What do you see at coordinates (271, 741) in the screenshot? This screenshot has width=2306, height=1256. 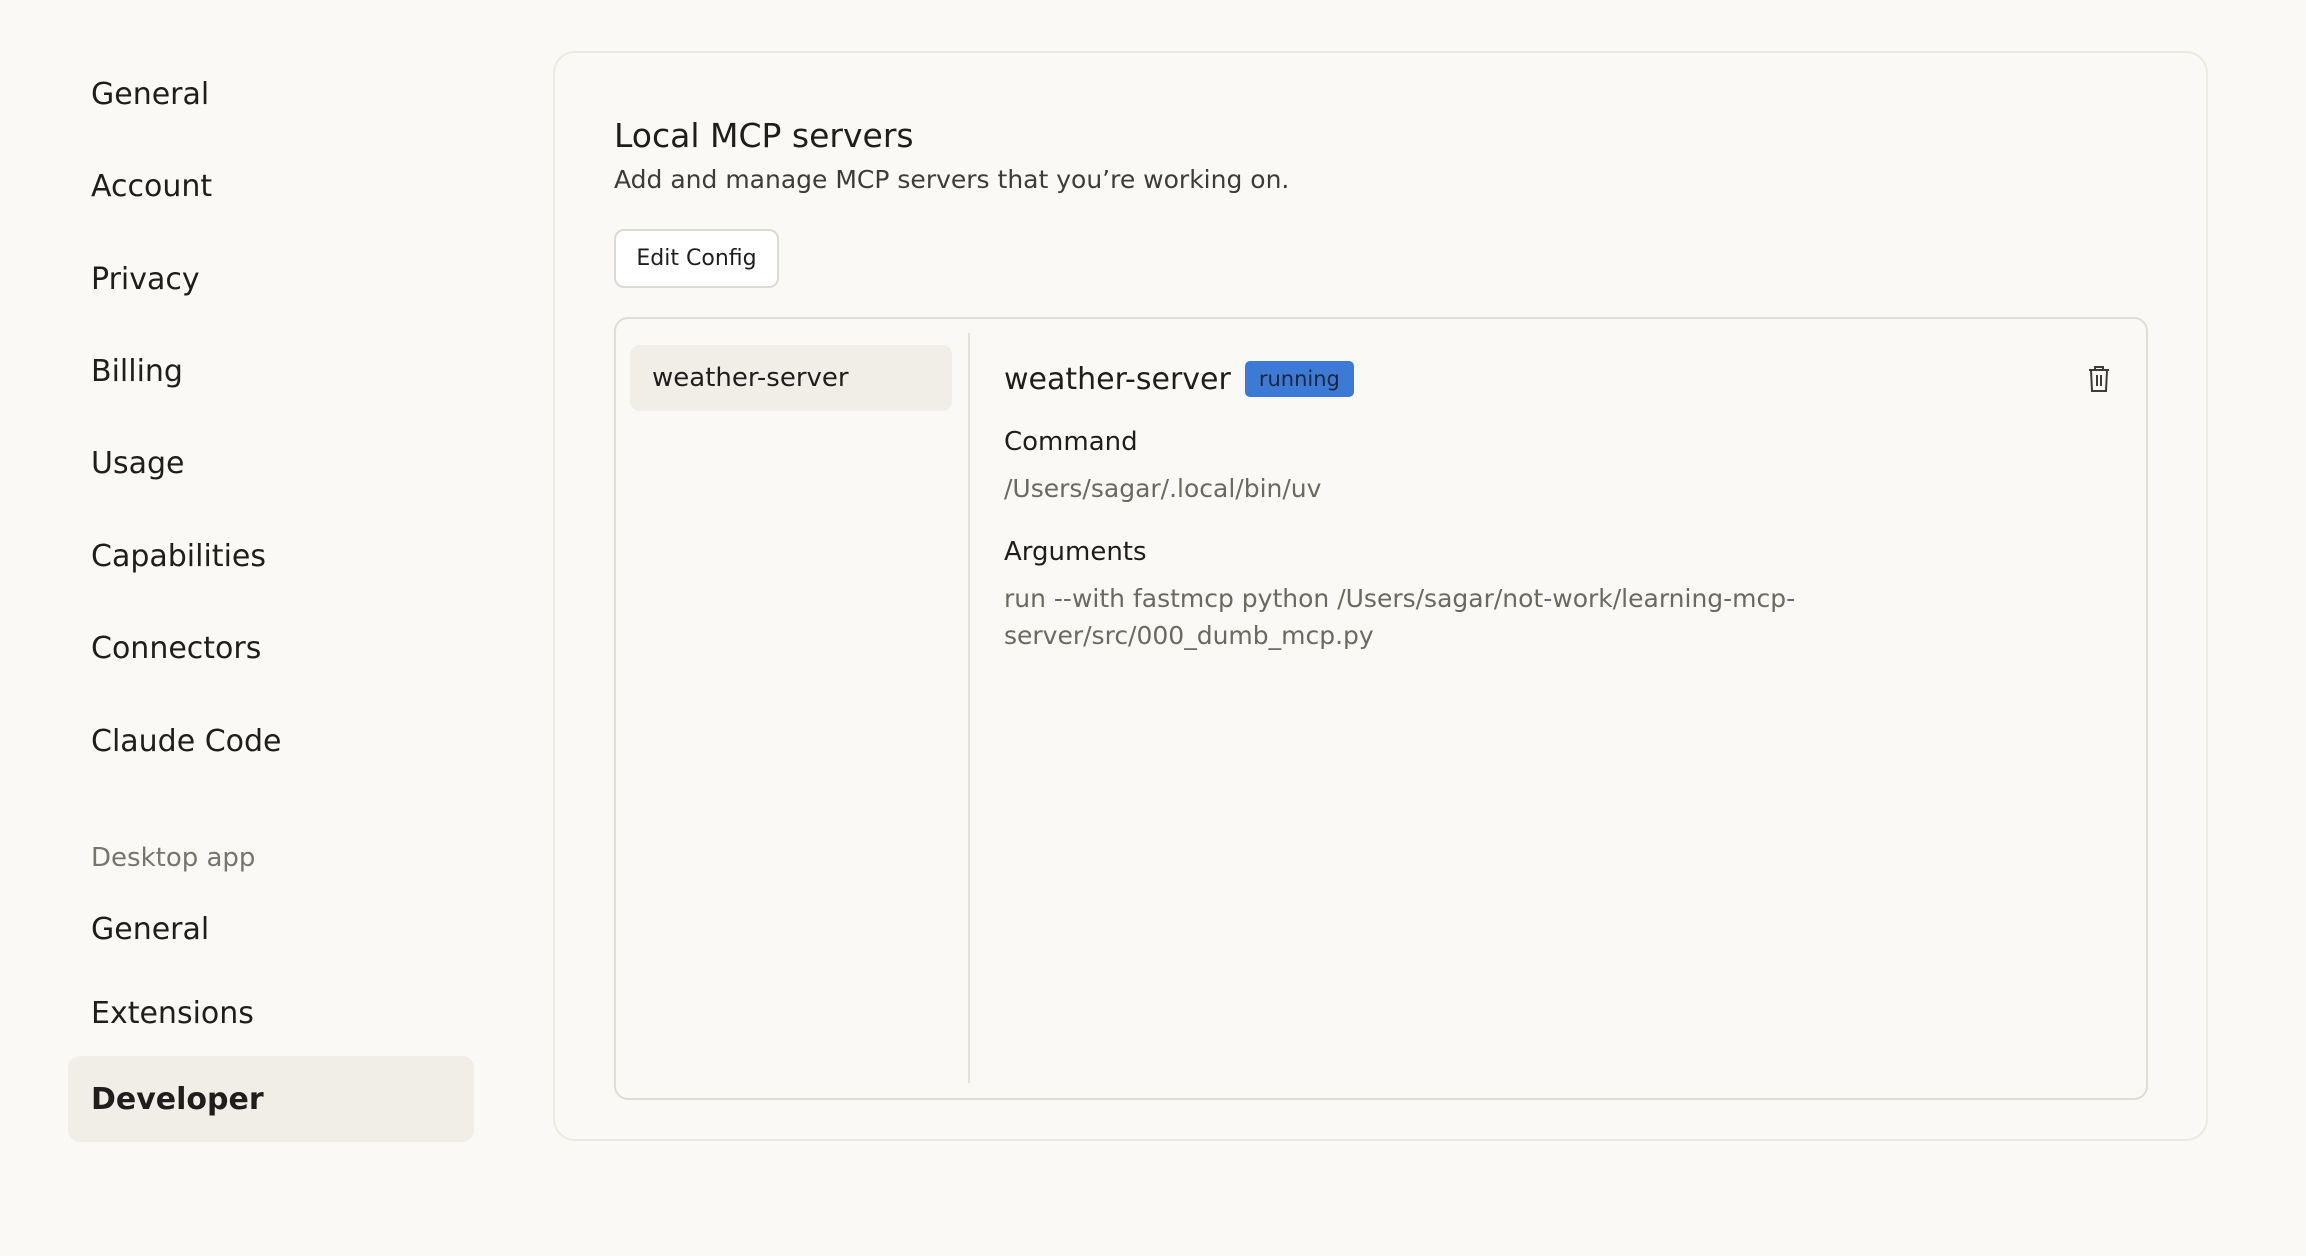 I see `sidebar-item-claude-code: Claude Code` at bounding box center [271, 741].